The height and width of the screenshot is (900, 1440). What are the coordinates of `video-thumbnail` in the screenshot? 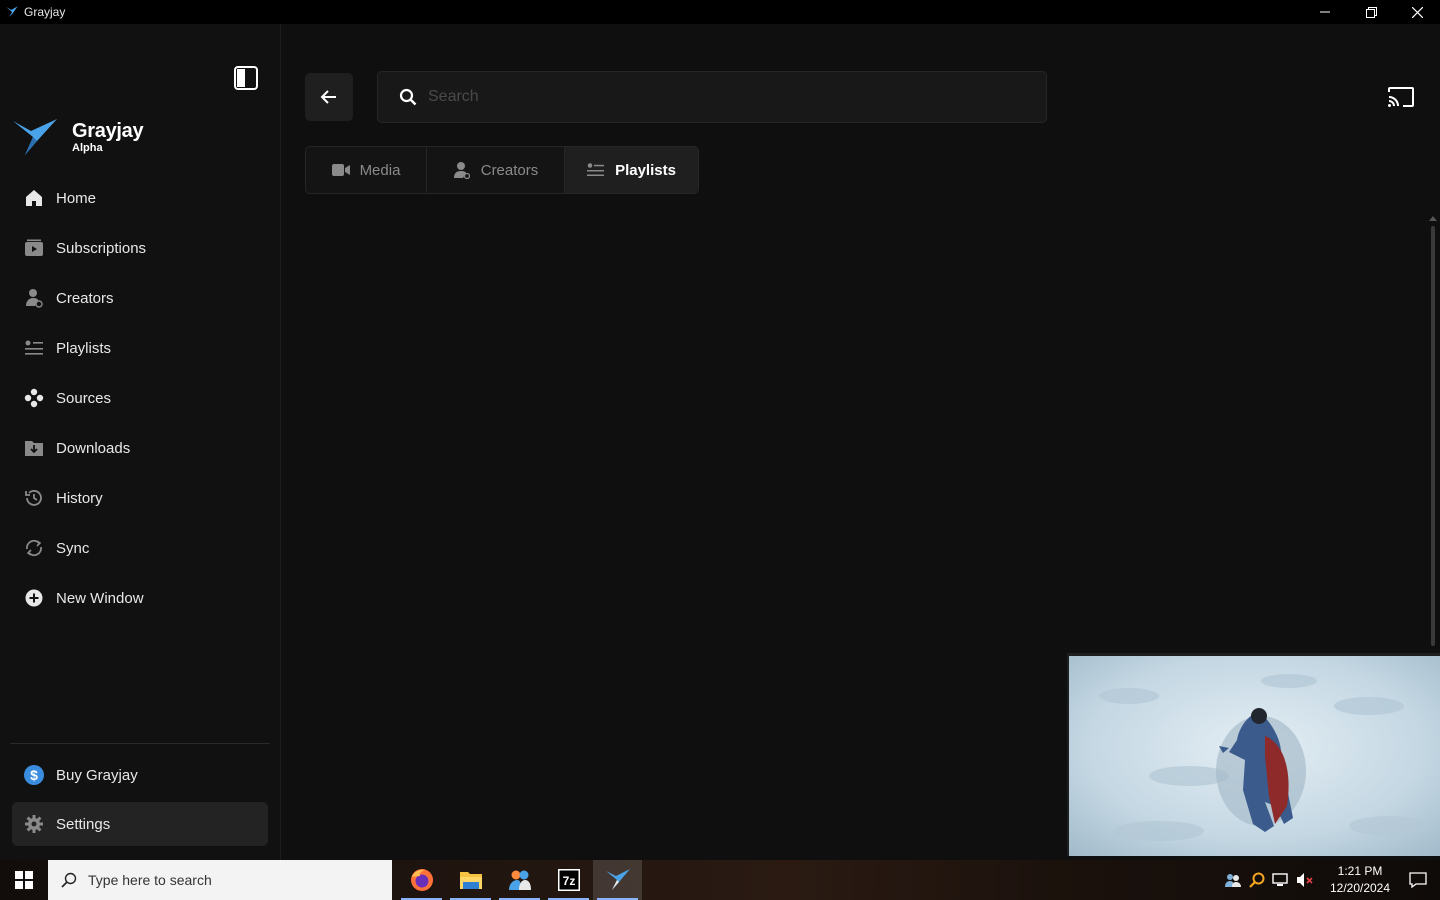 It's located at (1254, 756).